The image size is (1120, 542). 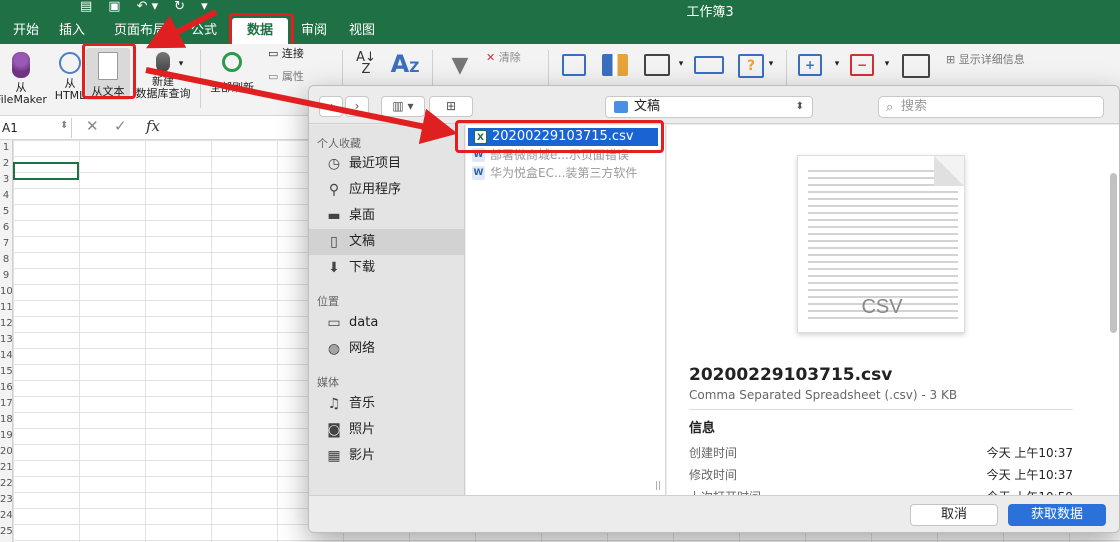 I want to click on arrow-to-csv-file, so click(x=301, y=106).